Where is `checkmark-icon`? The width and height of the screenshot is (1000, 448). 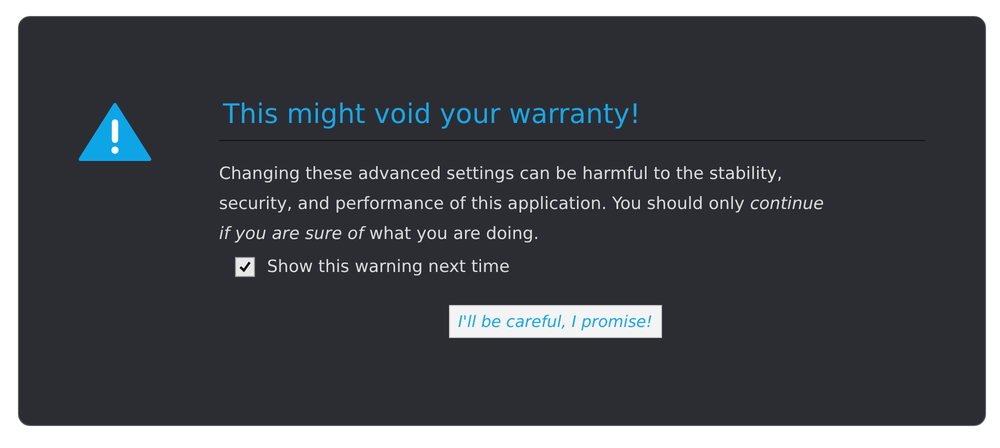
checkmark-icon is located at coordinates (245, 267).